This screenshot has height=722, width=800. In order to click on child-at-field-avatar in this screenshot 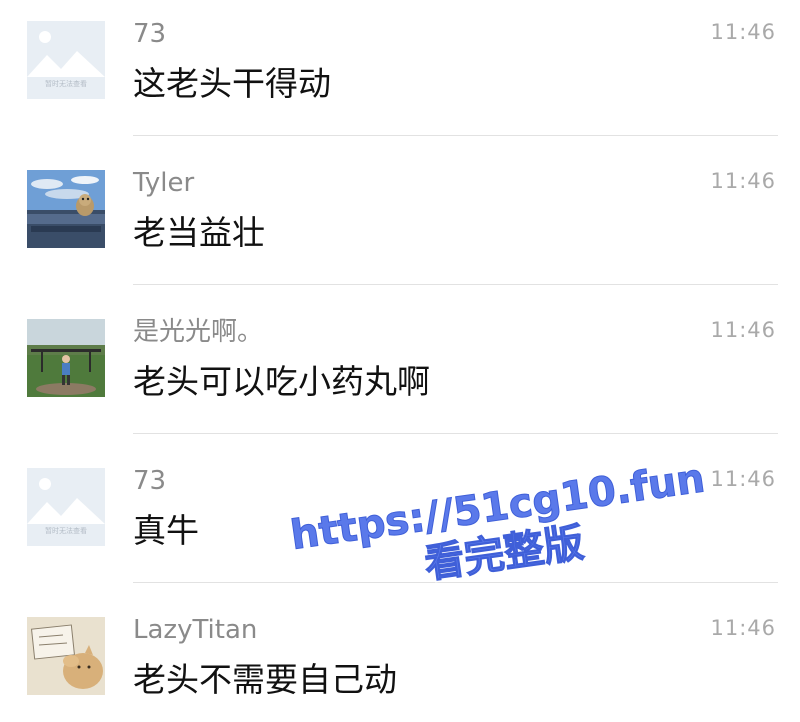, I will do `click(66, 358)`.